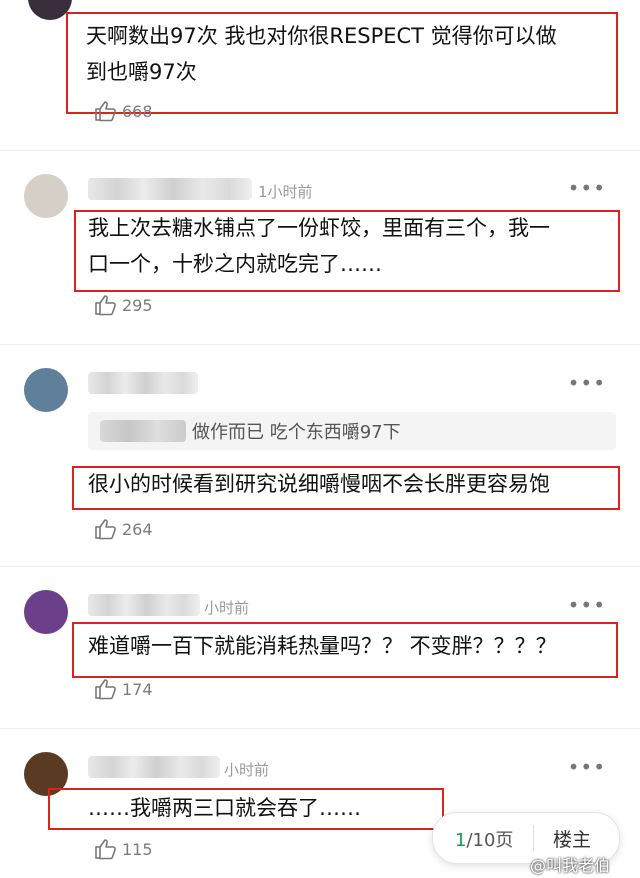 The height and width of the screenshot is (878, 640). Describe the element at coordinates (461, 840) in the screenshot. I see `current-page: 1` at that location.